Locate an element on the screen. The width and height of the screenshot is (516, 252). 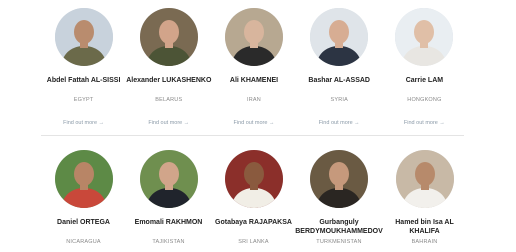
leader-country: EGYPT is located at coordinates (83, 100).